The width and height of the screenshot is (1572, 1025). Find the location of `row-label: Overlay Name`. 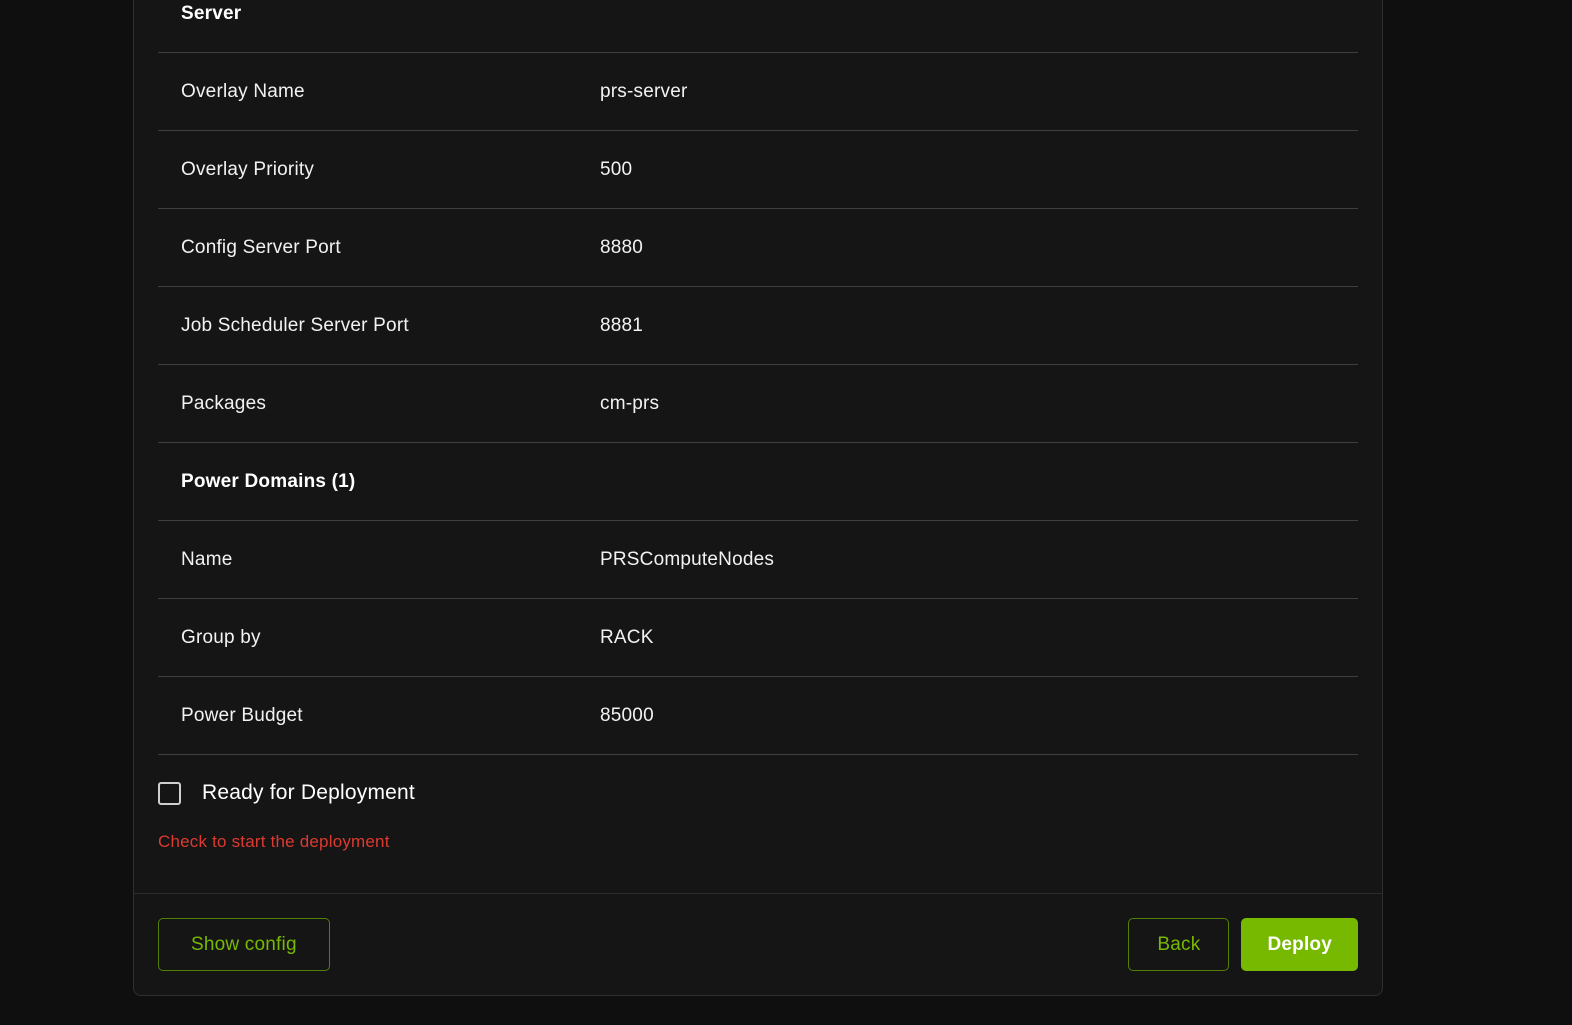

row-label: Overlay Name is located at coordinates (243, 91).